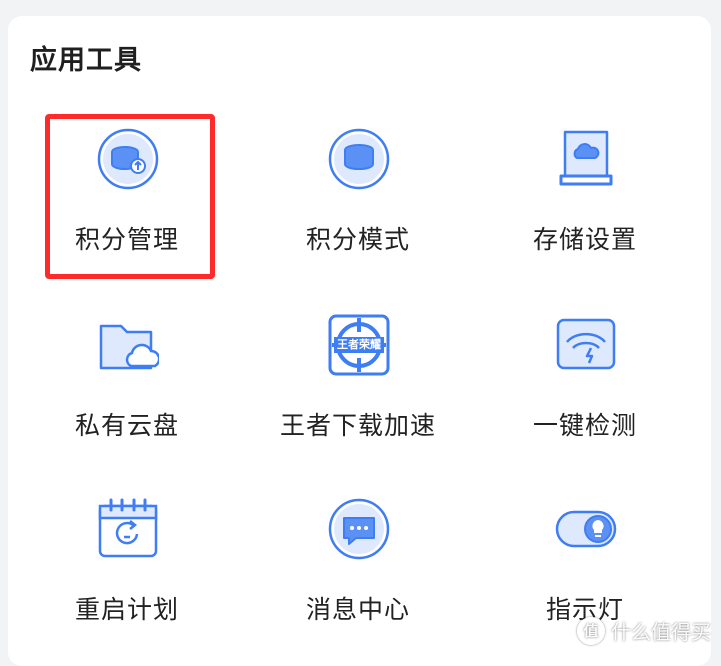 The width and height of the screenshot is (721, 666). I want to click on watermark: 值 什么值得买, so click(644, 630).